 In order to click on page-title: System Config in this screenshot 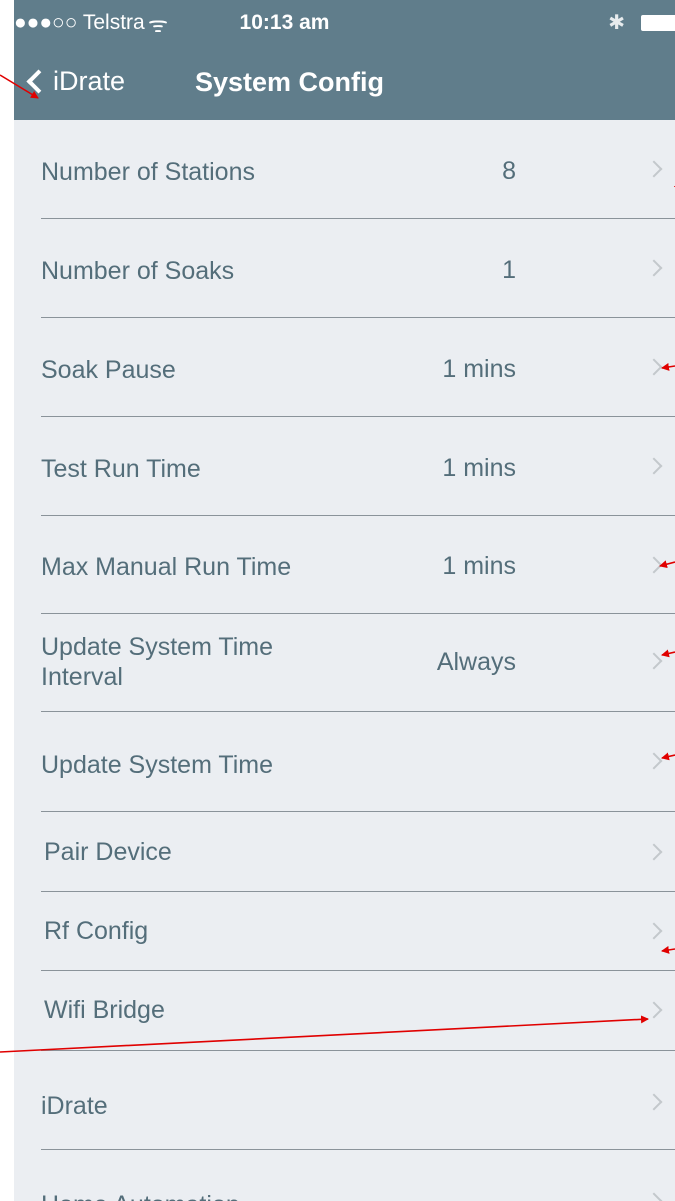, I will do `click(289, 82)`.